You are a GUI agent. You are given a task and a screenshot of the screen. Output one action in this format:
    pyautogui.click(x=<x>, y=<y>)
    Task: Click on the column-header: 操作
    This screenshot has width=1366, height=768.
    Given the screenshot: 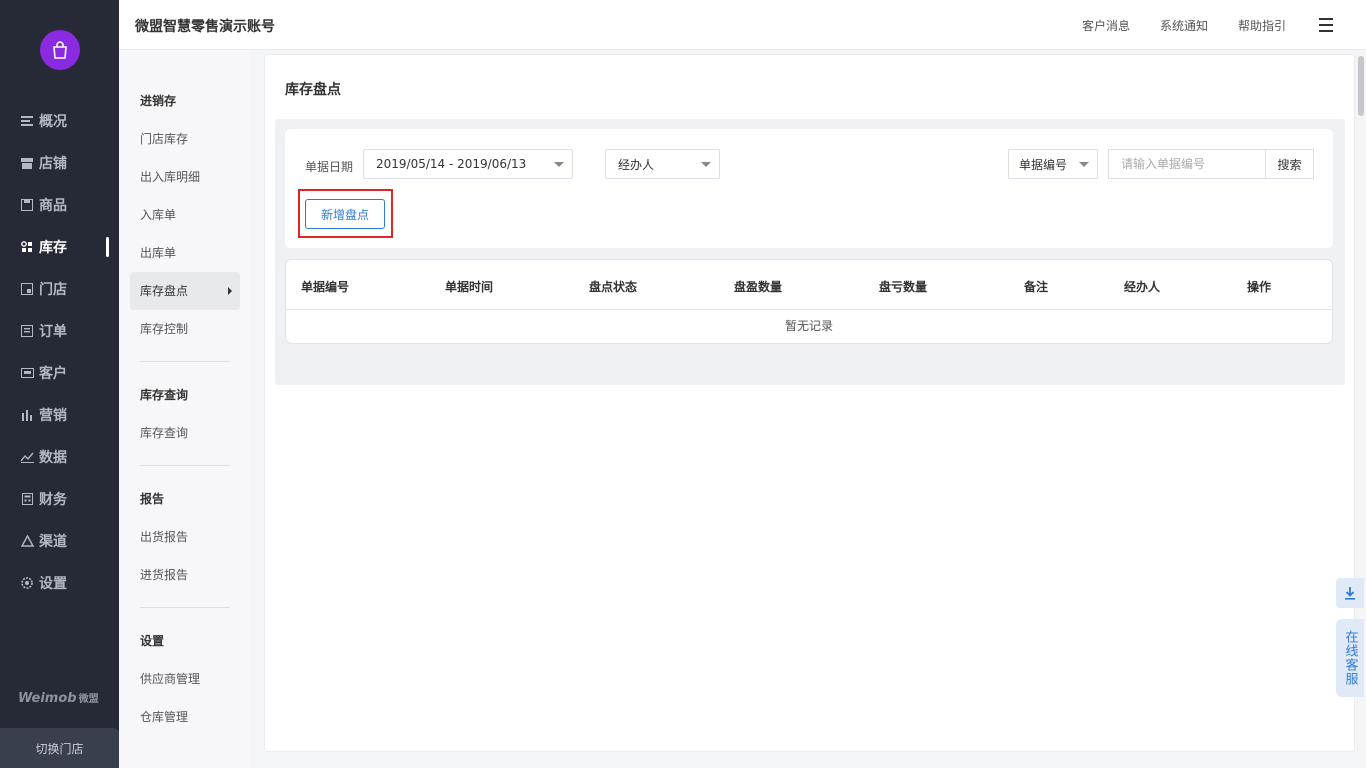 What is the action you would take?
    pyautogui.click(x=1259, y=287)
    